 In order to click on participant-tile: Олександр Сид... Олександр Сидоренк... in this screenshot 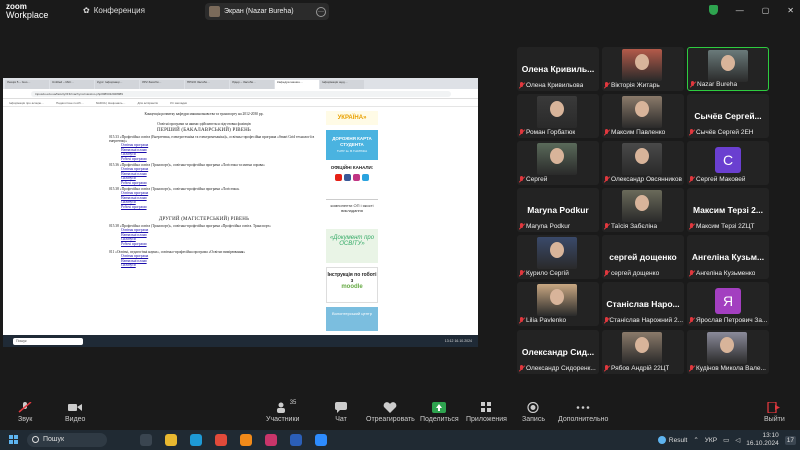, I will do `click(558, 352)`.